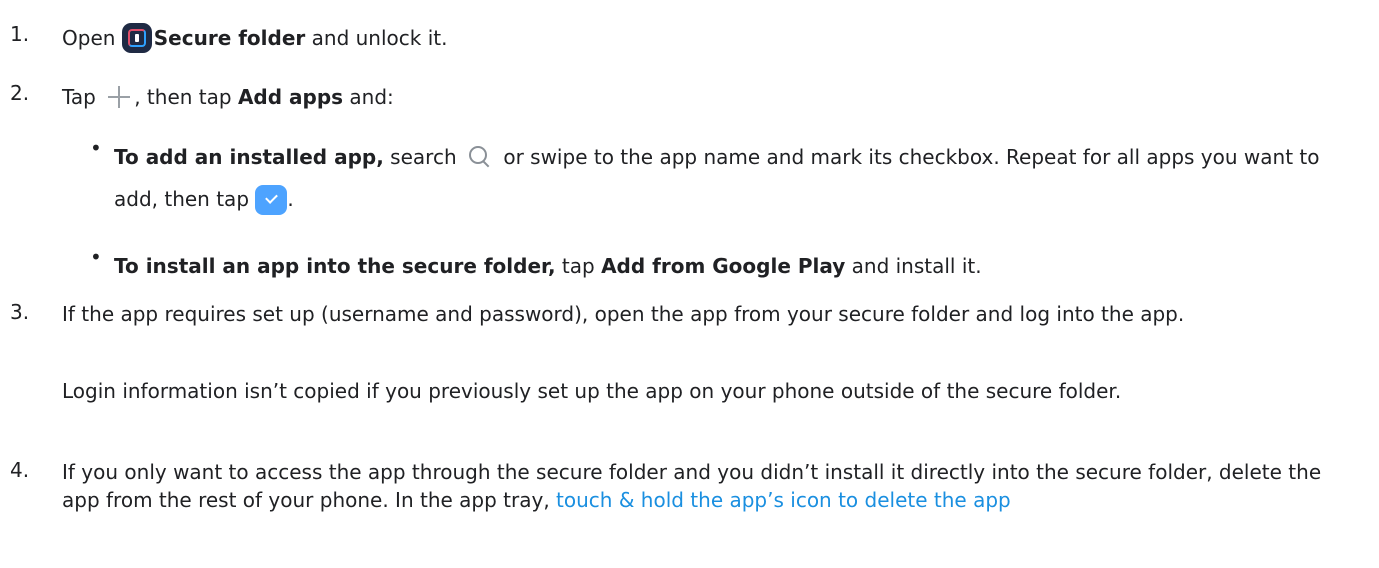 Image resolution: width=1379 pixels, height=568 pixels. I want to click on add-apps-label: Add apps, so click(290, 97).